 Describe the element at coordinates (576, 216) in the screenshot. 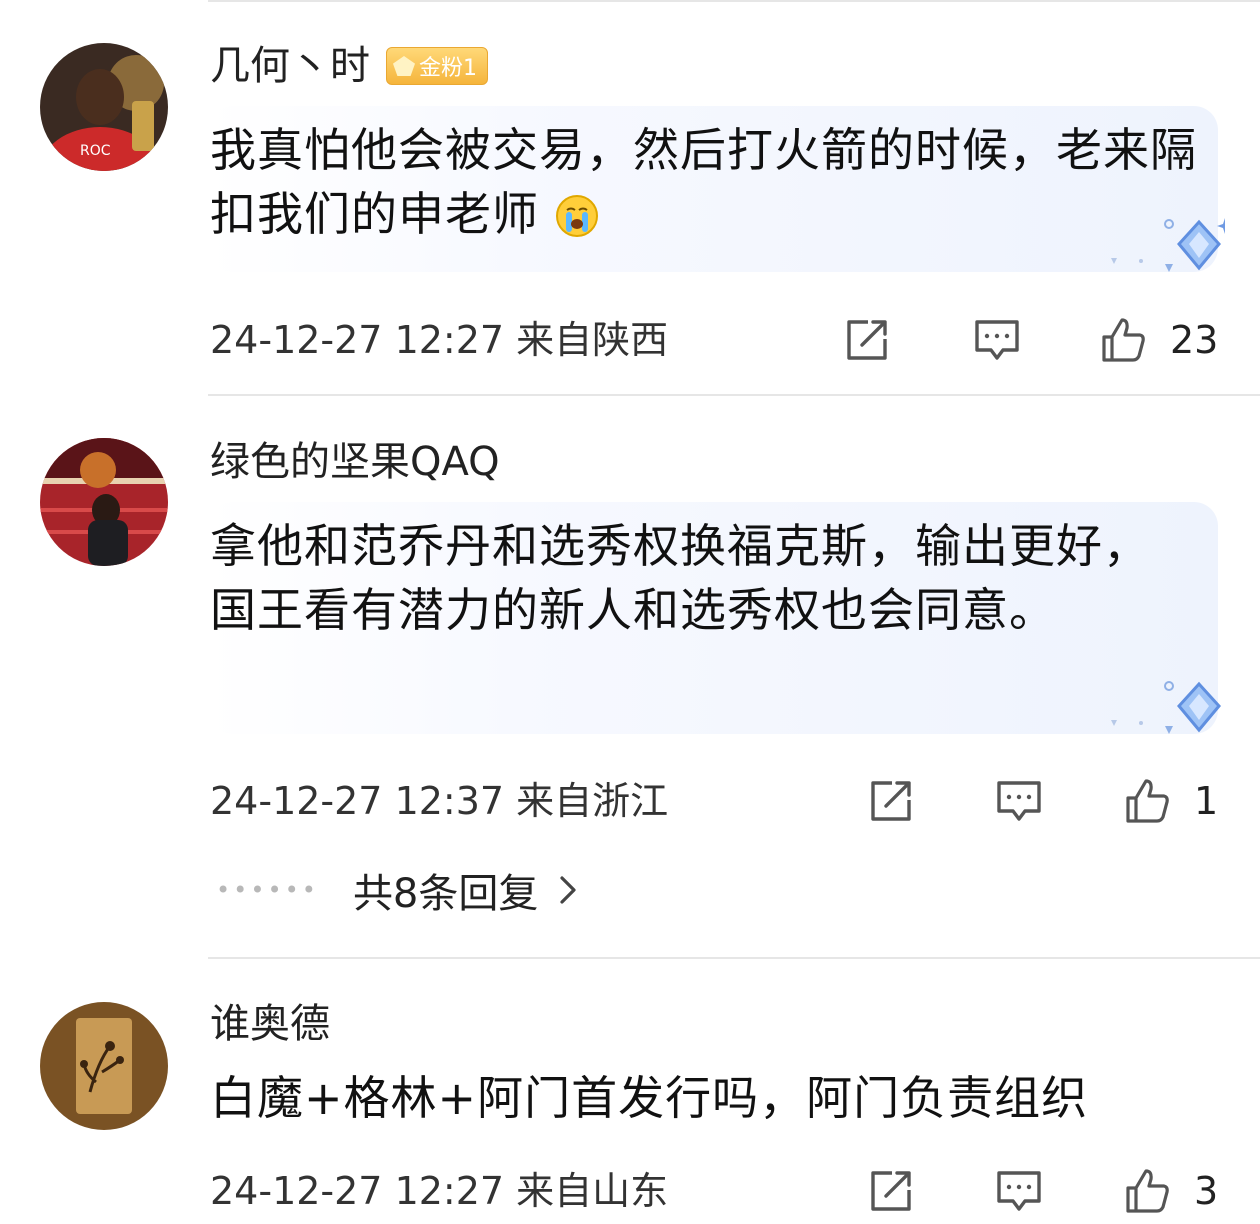

I see `crying-face-emoji-icon` at that location.